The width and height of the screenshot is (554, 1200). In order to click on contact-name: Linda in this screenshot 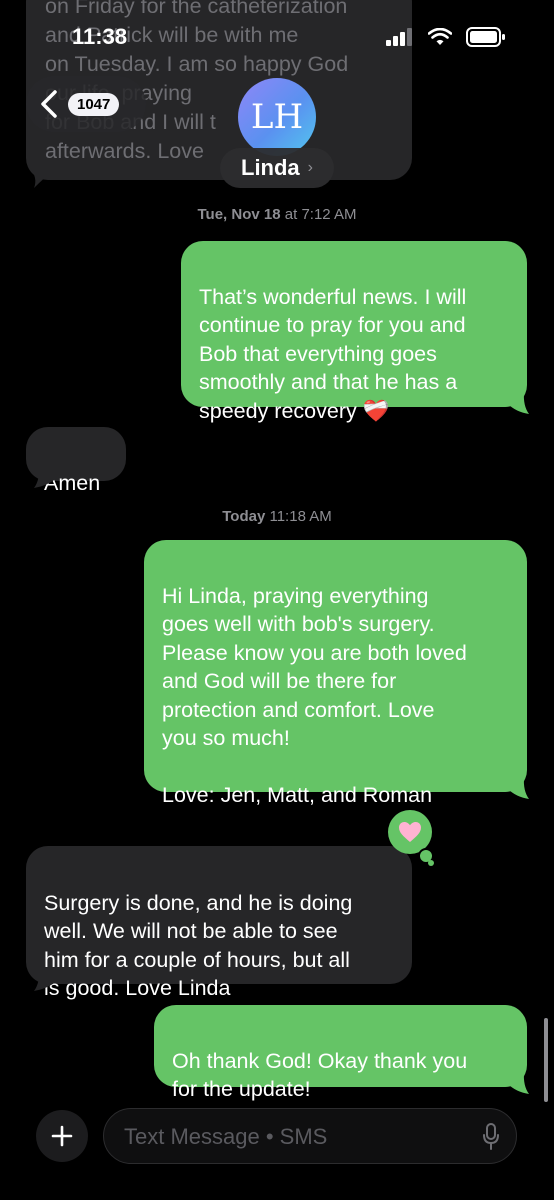, I will do `click(270, 167)`.